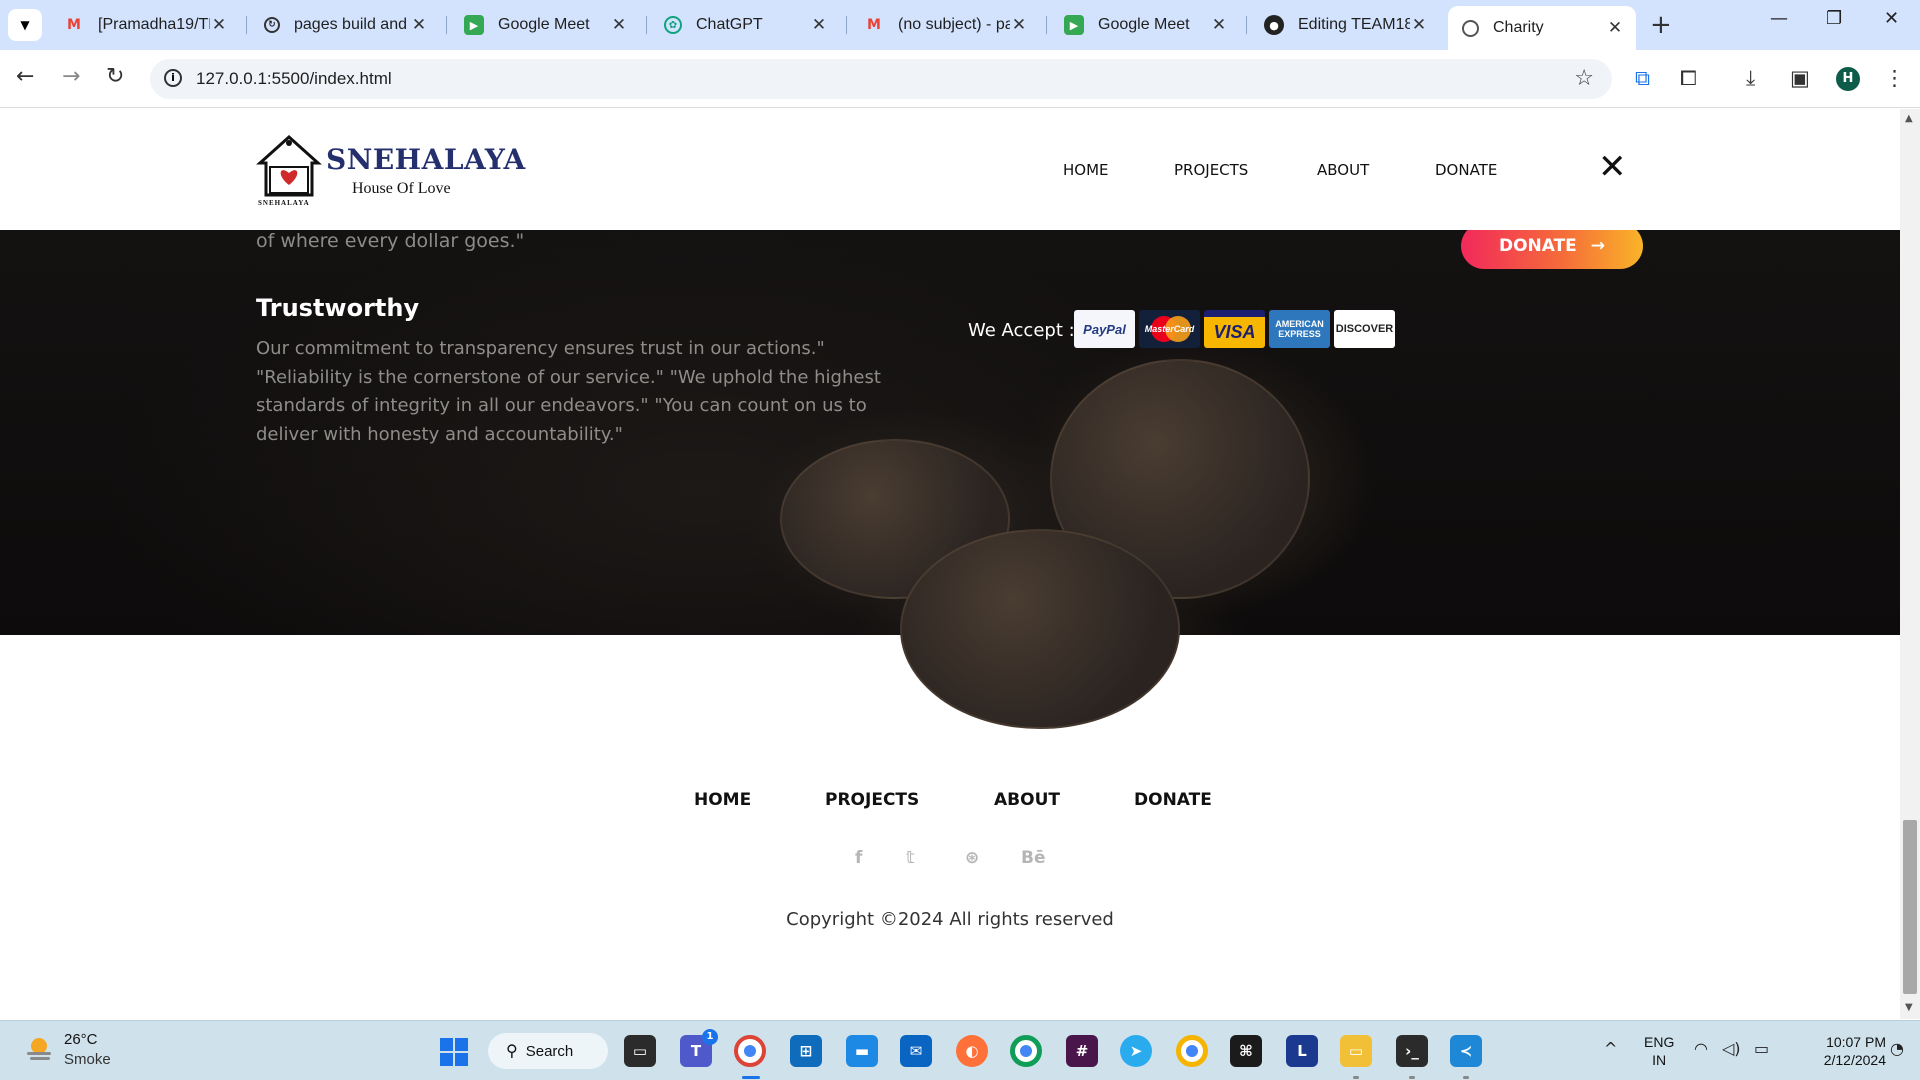  What do you see at coordinates (1834, 18) in the screenshot?
I see `restore-button: ❐` at bounding box center [1834, 18].